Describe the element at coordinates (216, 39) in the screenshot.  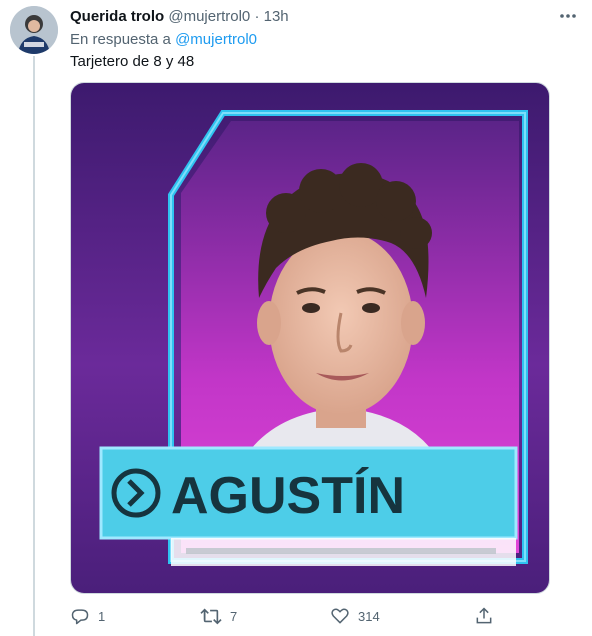
I see `reply-handle-link: @mujertrol0` at that location.